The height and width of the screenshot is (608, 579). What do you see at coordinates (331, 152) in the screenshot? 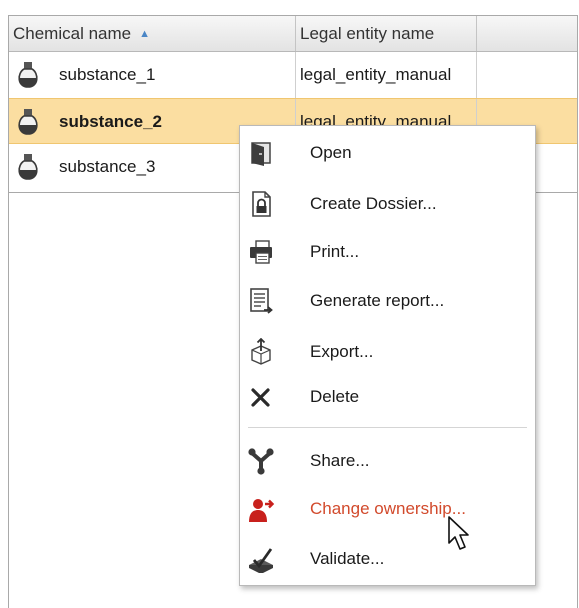
I see `menu-item-label: Open` at bounding box center [331, 152].